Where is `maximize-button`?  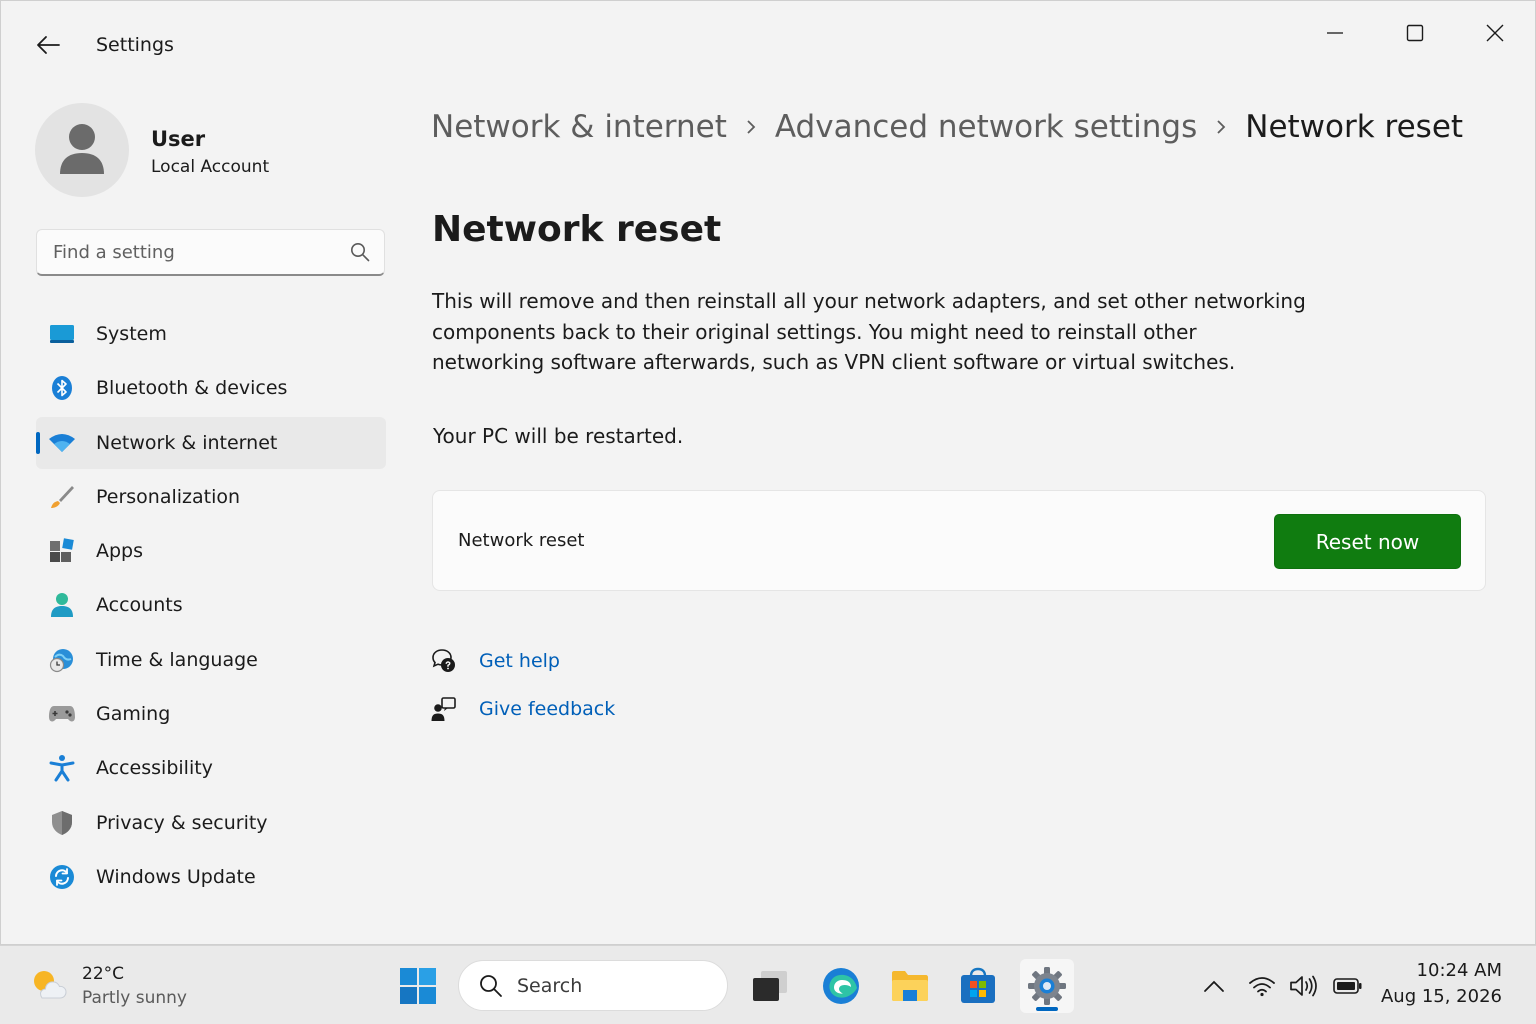
maximize-button is located at coordinates (1415, 33).